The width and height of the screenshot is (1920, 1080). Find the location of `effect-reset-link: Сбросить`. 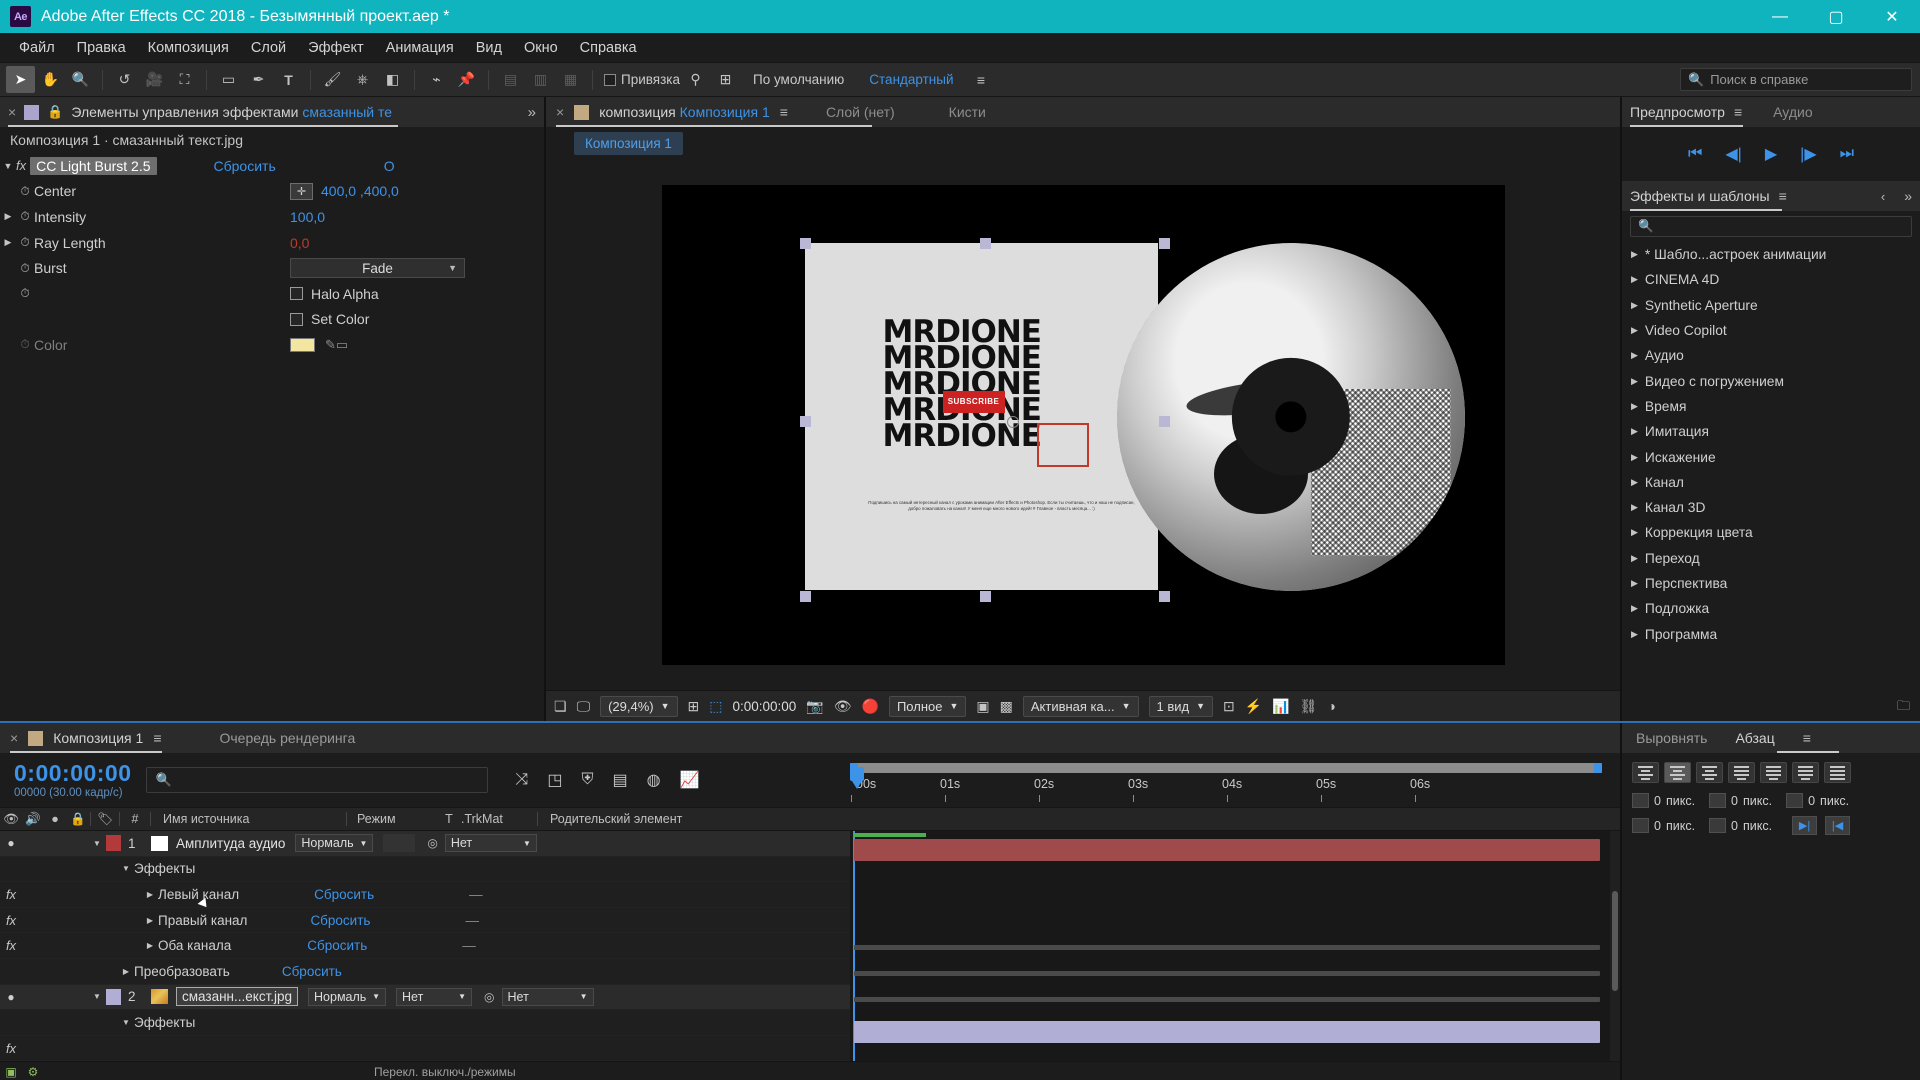

effect-reset-link: Сбросить is located at coordinates (344, 894).